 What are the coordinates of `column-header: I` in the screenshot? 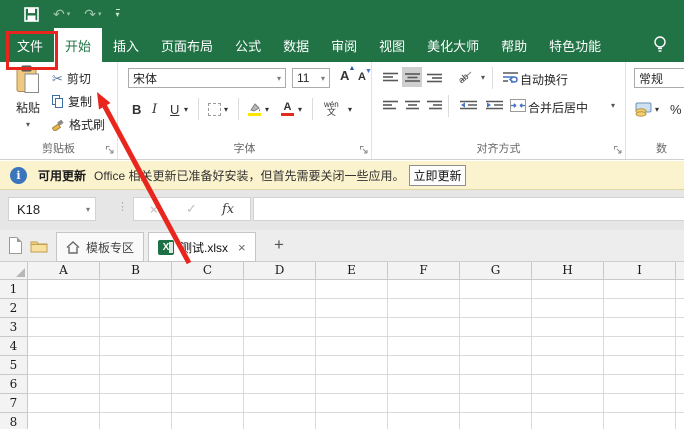 It's located at (640, 271).